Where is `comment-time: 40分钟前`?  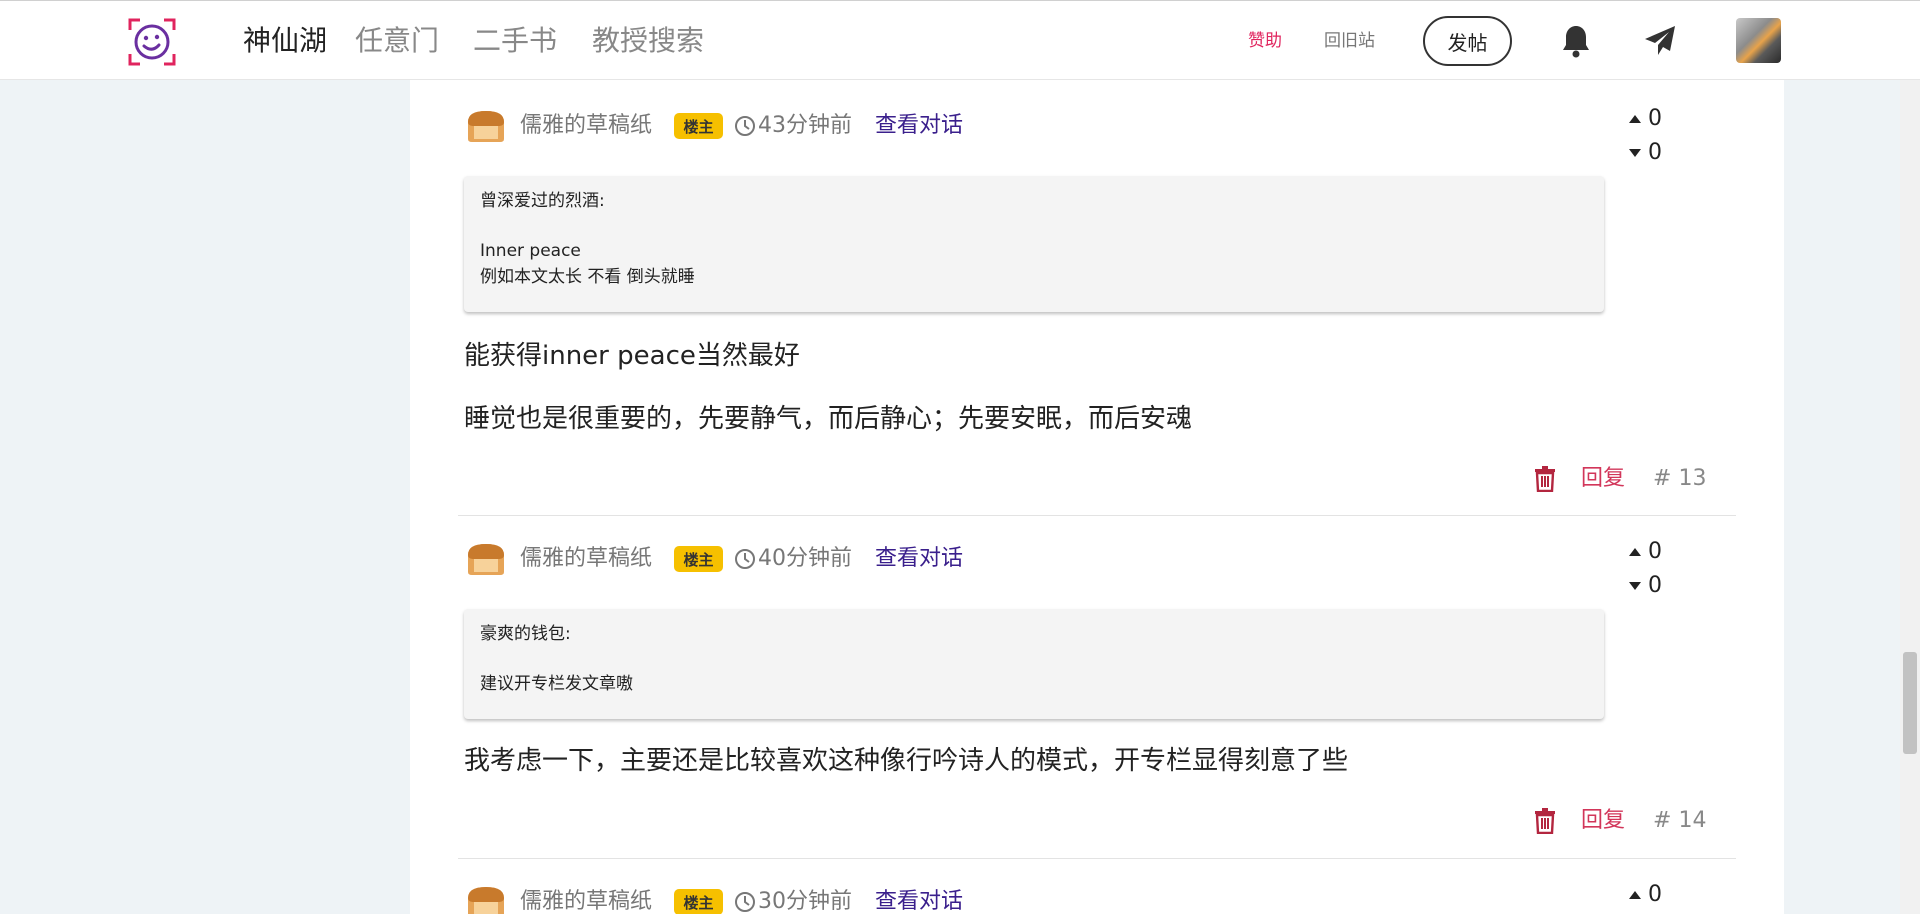 comment-time: 40分钟前 is located at coordinates (793, 559).